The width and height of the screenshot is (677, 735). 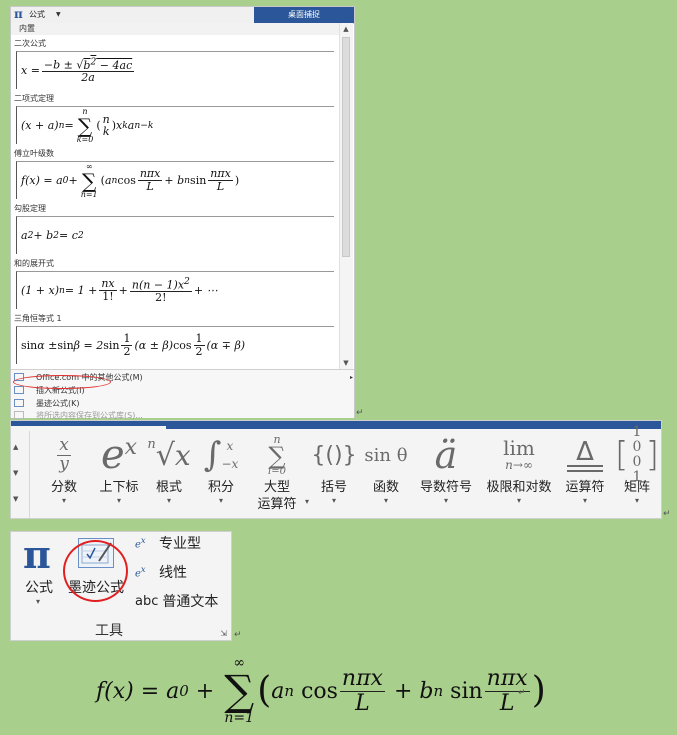 I want to click on linear-option: ex 线性, so click(x=161, y=572).